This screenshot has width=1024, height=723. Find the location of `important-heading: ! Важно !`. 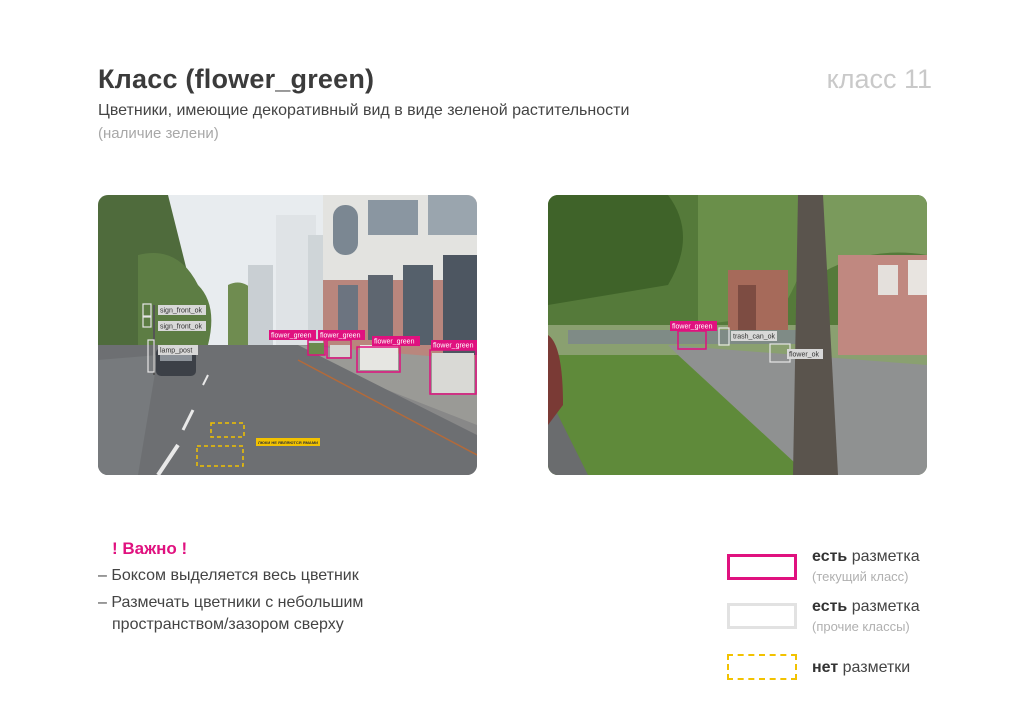

important-heading: ! Важно ! is located at coordinates (150, 548).